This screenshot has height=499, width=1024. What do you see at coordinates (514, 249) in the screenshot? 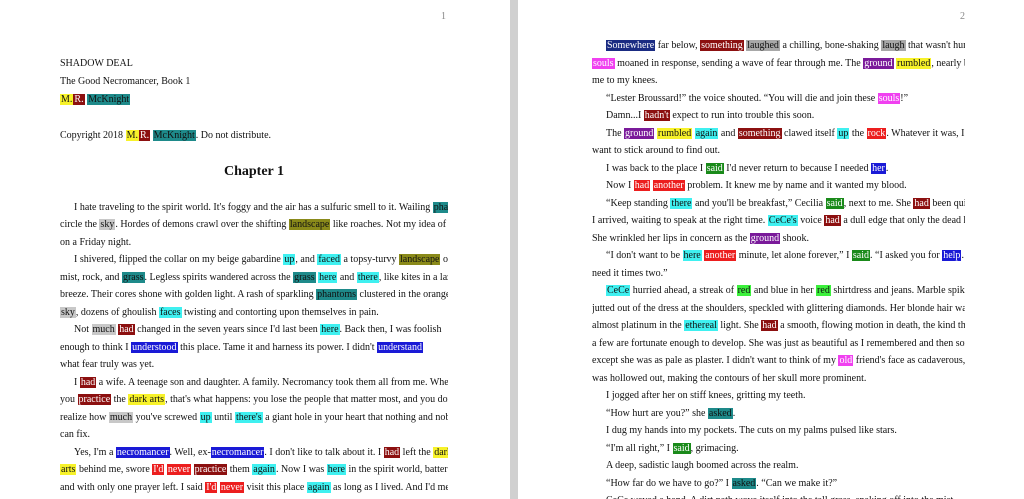
I see `page-gap` at bounding box center [514, 249].